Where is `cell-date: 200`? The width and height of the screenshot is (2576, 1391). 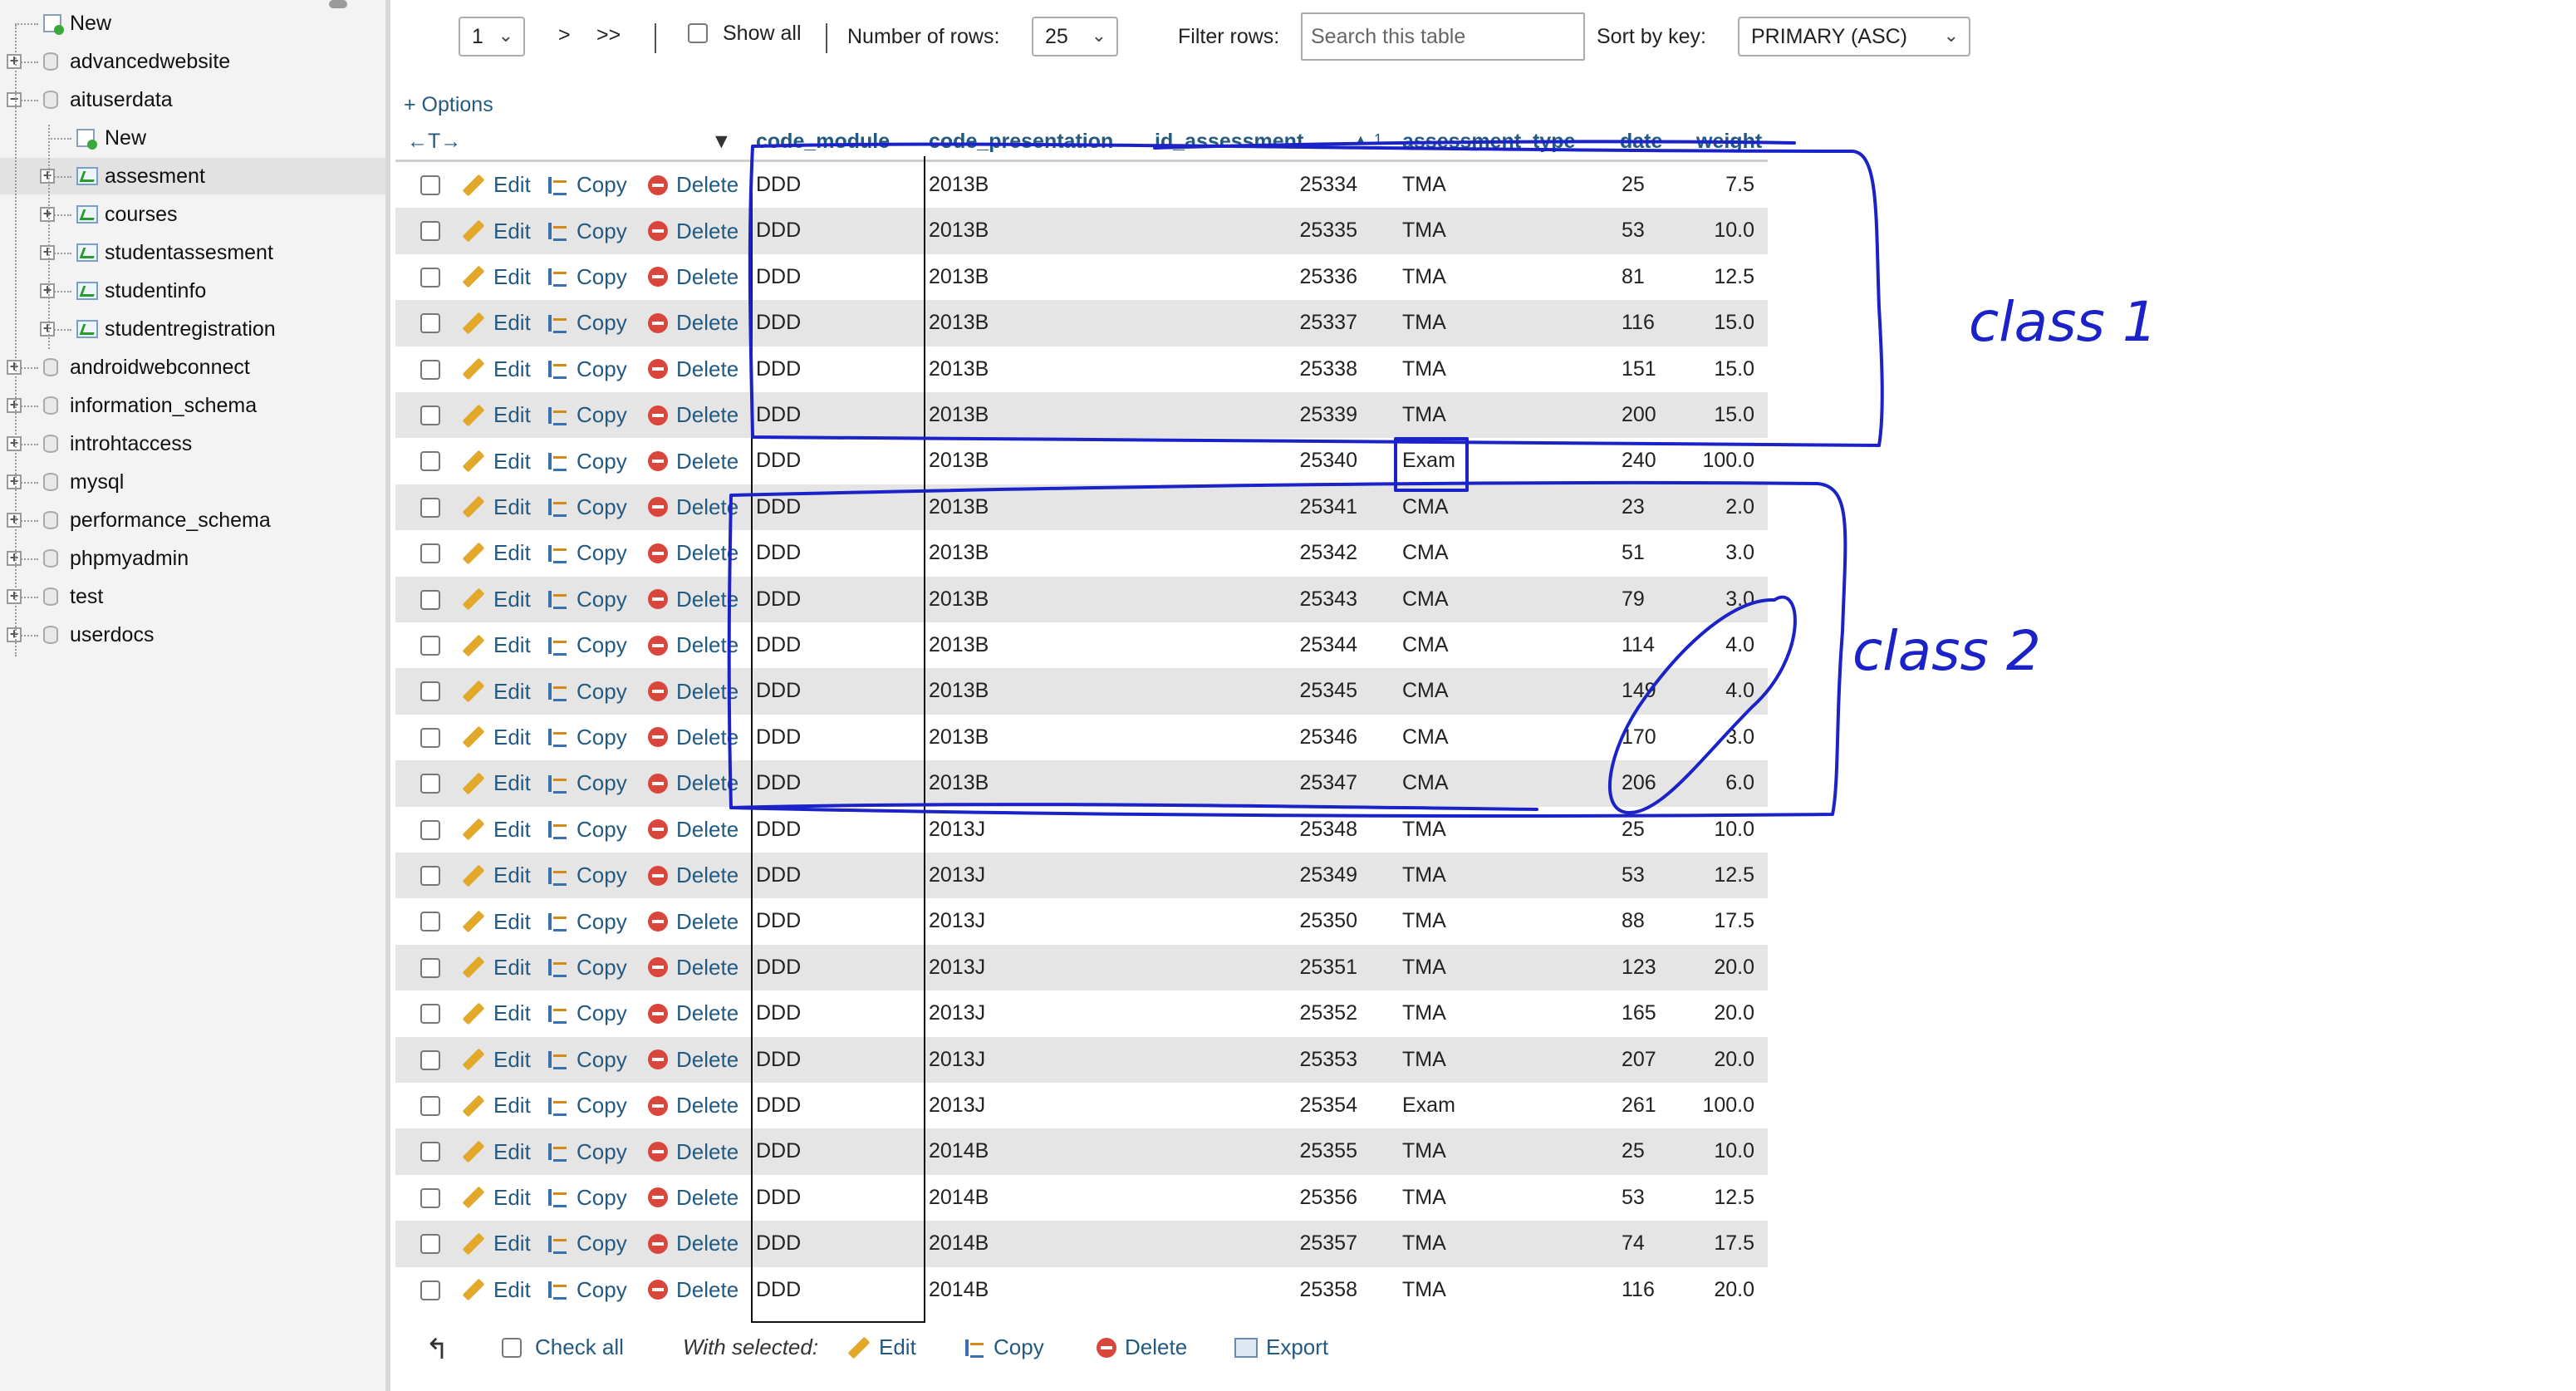
cell-date: 200 is located at coordinates (1651, 415).